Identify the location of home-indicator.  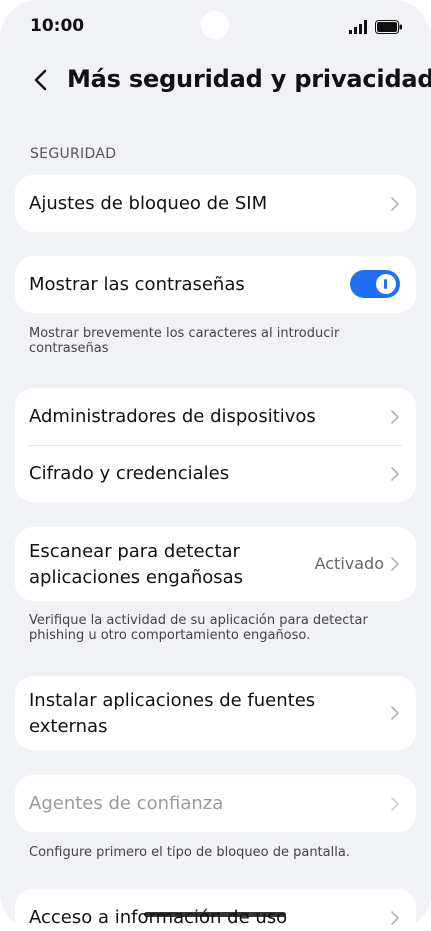
(215, 914).